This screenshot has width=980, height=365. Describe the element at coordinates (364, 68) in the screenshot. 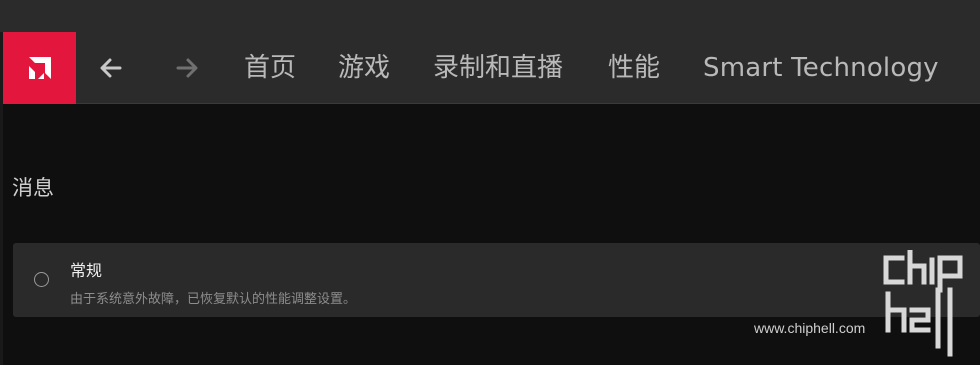

I see `tab-games: 游戏` at that location.